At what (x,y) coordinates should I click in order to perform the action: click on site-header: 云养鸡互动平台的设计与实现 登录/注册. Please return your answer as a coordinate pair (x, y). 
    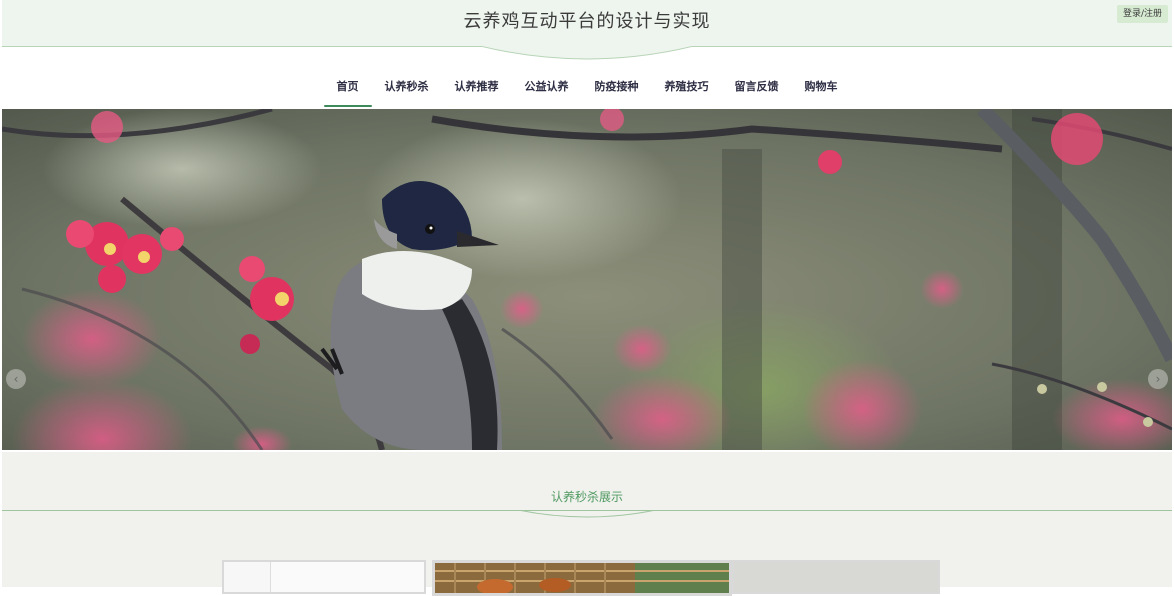
    Looking at the image, I should click on (587, 23).